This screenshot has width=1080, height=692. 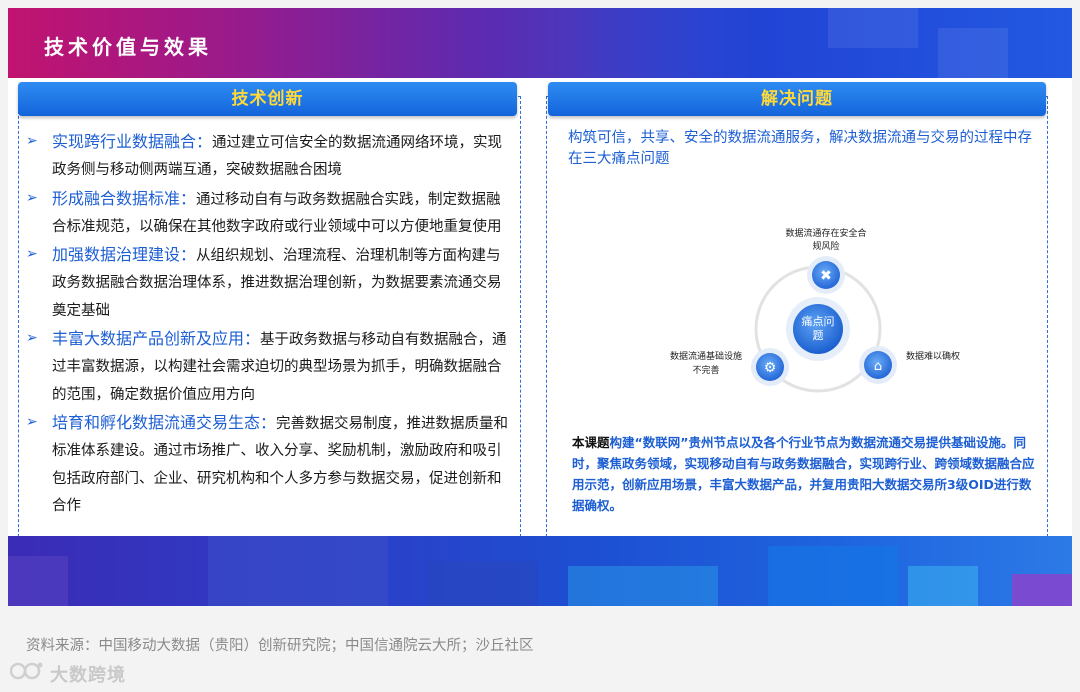 What do you see at coordinates (818, 321) in the screenshot?
I see `center-label-1: 痛点问` at bounding box center [818, 321].